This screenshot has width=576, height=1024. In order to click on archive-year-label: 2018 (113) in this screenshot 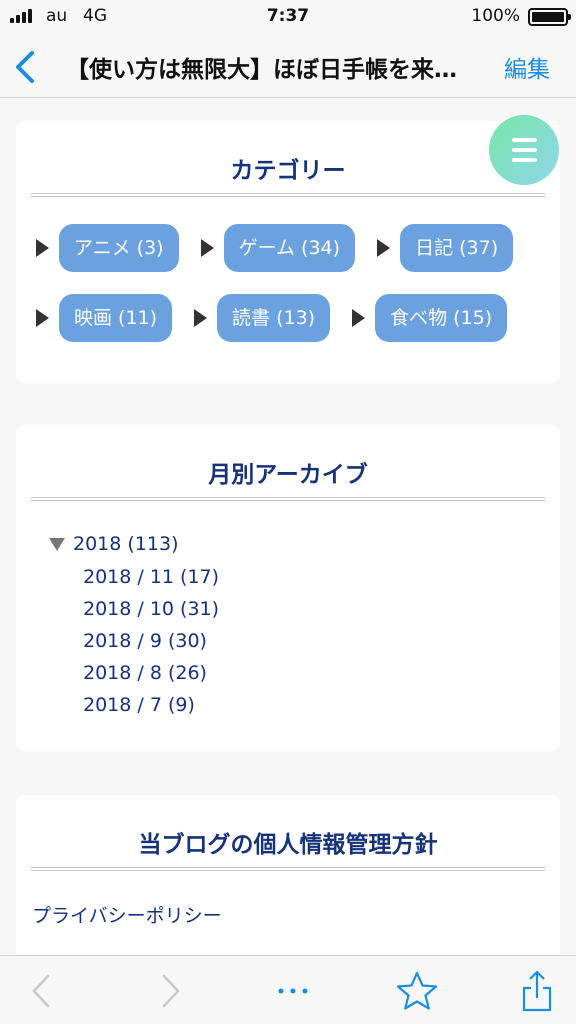, I will do `click(126, 544)`.